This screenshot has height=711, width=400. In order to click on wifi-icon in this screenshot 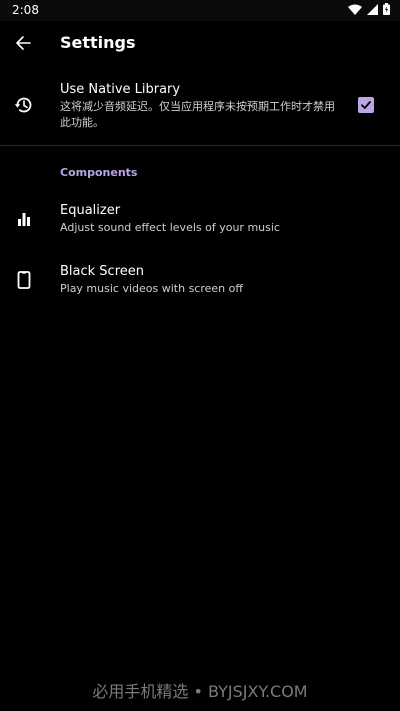, I will do `click(355, 9)`.